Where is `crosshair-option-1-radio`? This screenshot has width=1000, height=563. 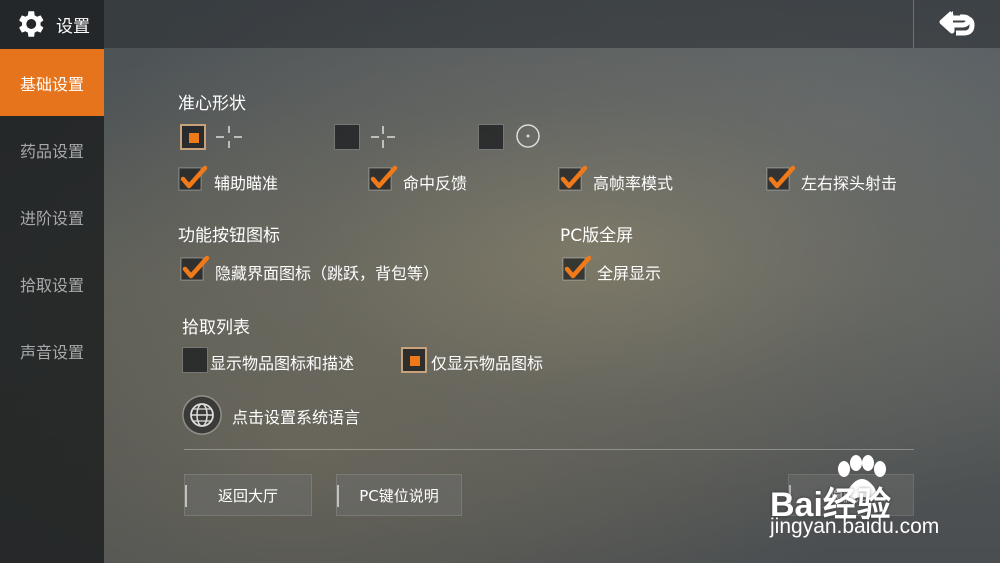 crosshair-option-1-radio is located at coordinates (193, 137).